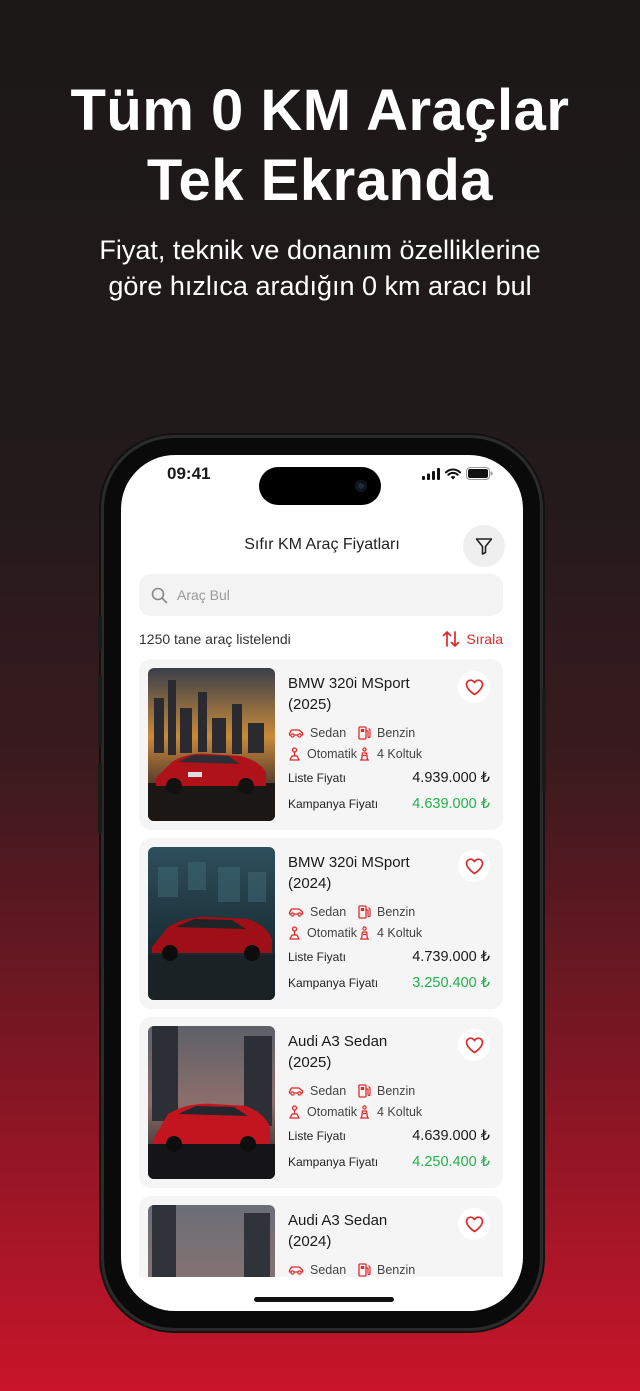 Image resolution: width=640 pixels, height=1391 pixels. I want to click on list-toolbar: 1250 tane araç listelendi Sırala, so click(321, 639).